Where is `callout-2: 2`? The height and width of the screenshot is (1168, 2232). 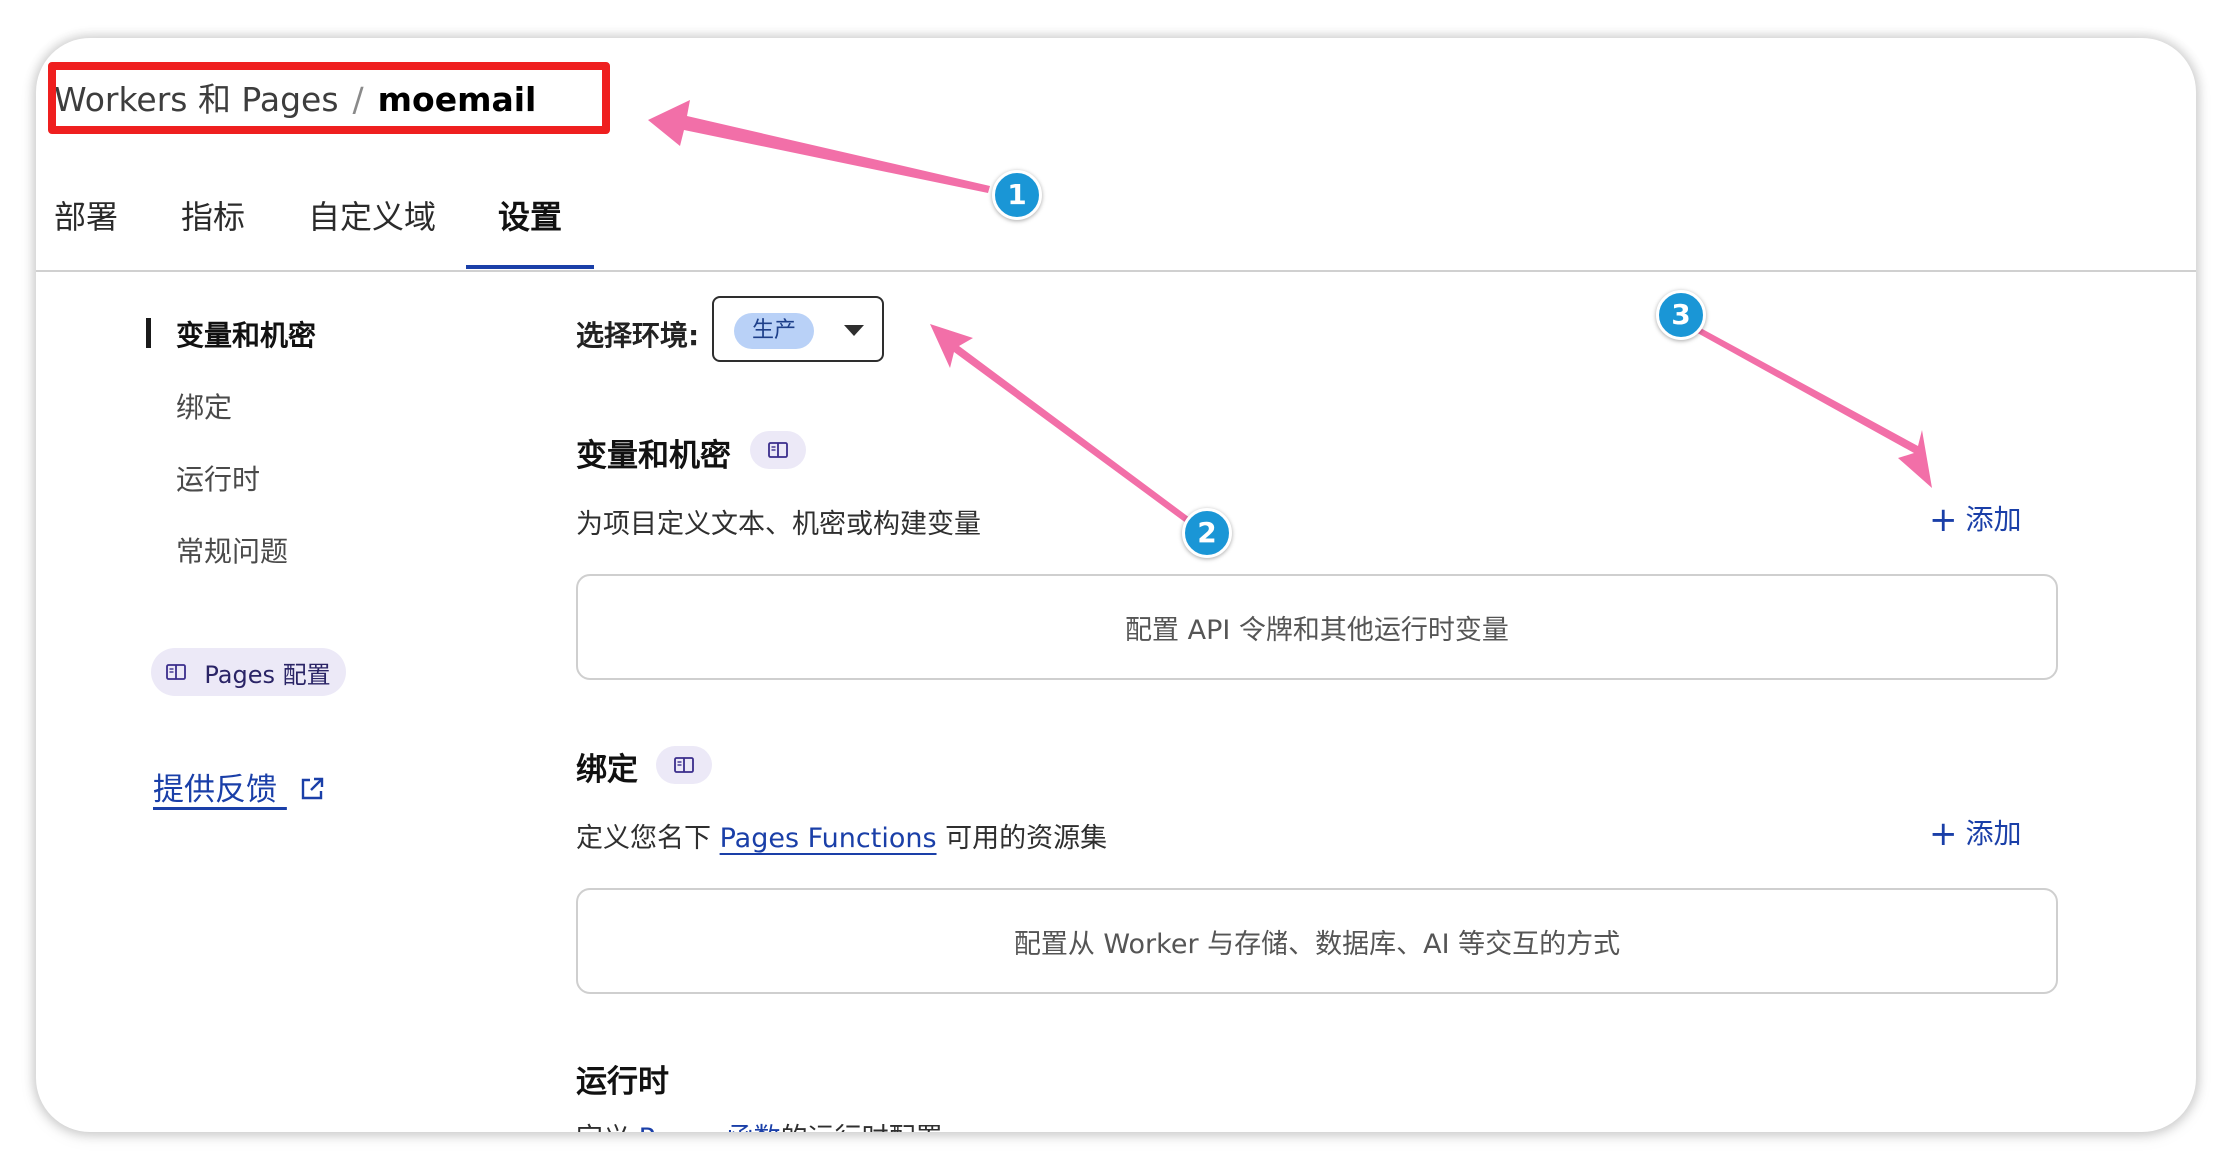
callout-2: 2 is located at coordinates (1207, 533).